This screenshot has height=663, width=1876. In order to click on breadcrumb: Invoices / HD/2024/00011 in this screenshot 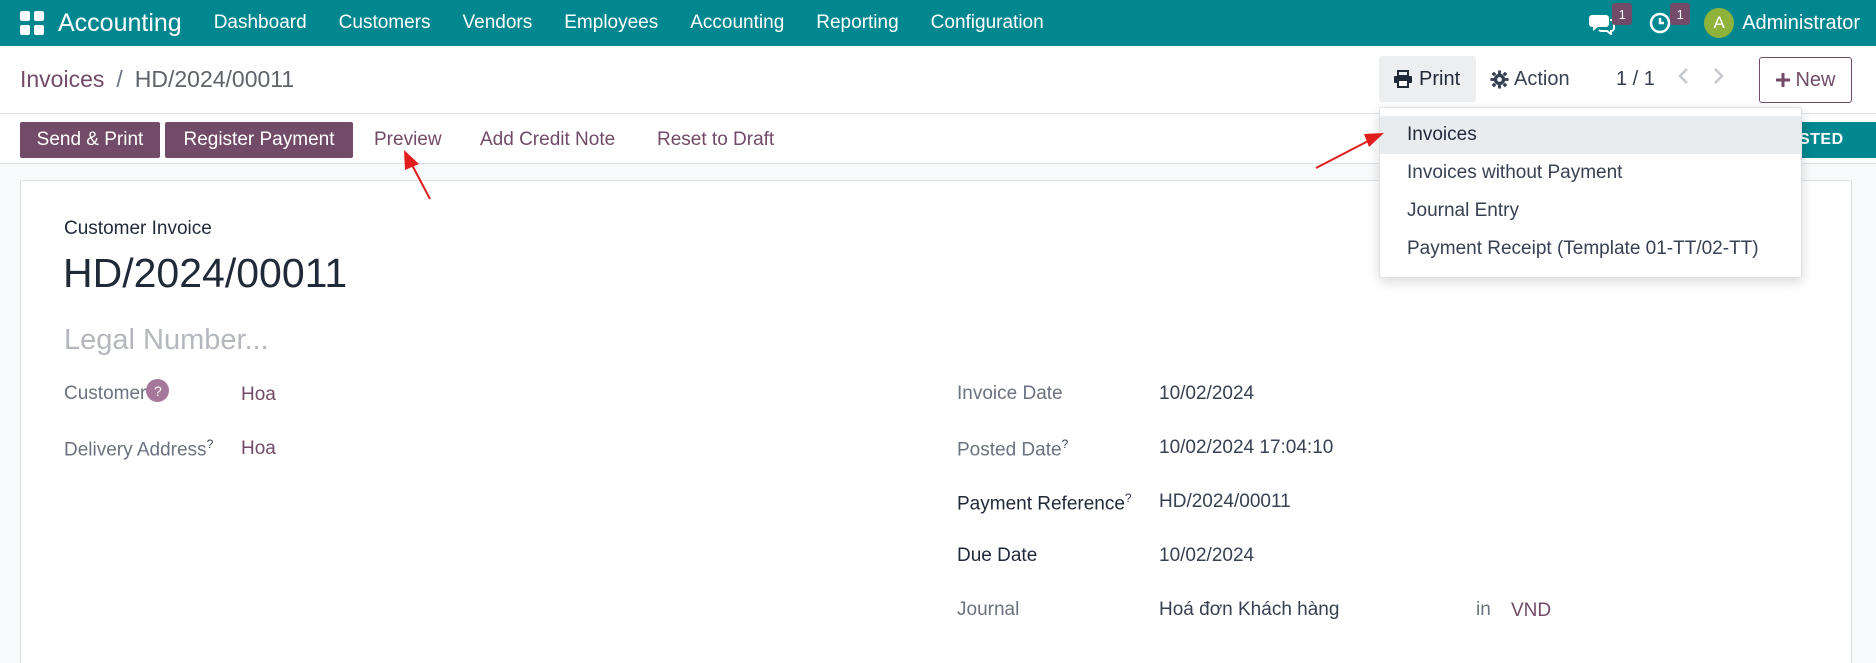, I will do `click(157, 79)`.